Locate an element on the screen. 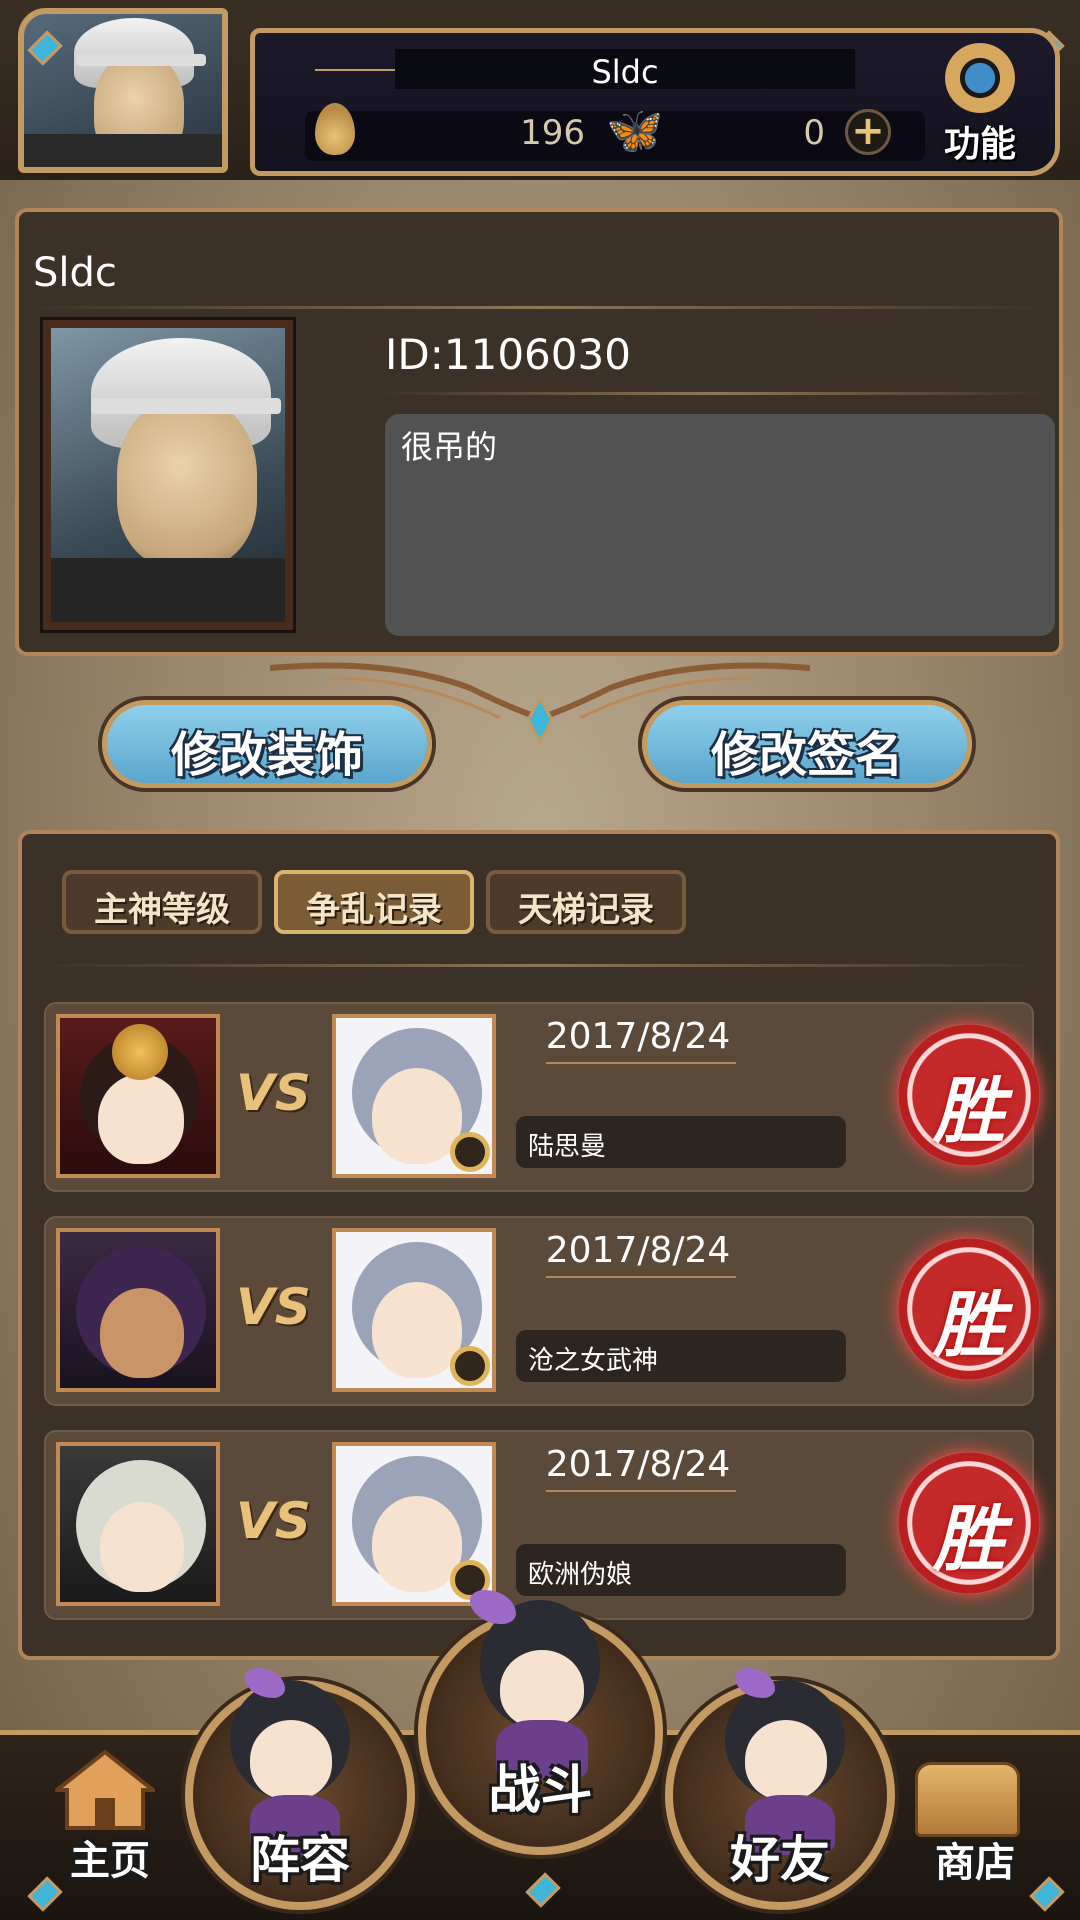 Image resolution: width=1080 pixels, height=1920 pixels. nav-battle: 战斗 is located at coordinates (540, 1717).